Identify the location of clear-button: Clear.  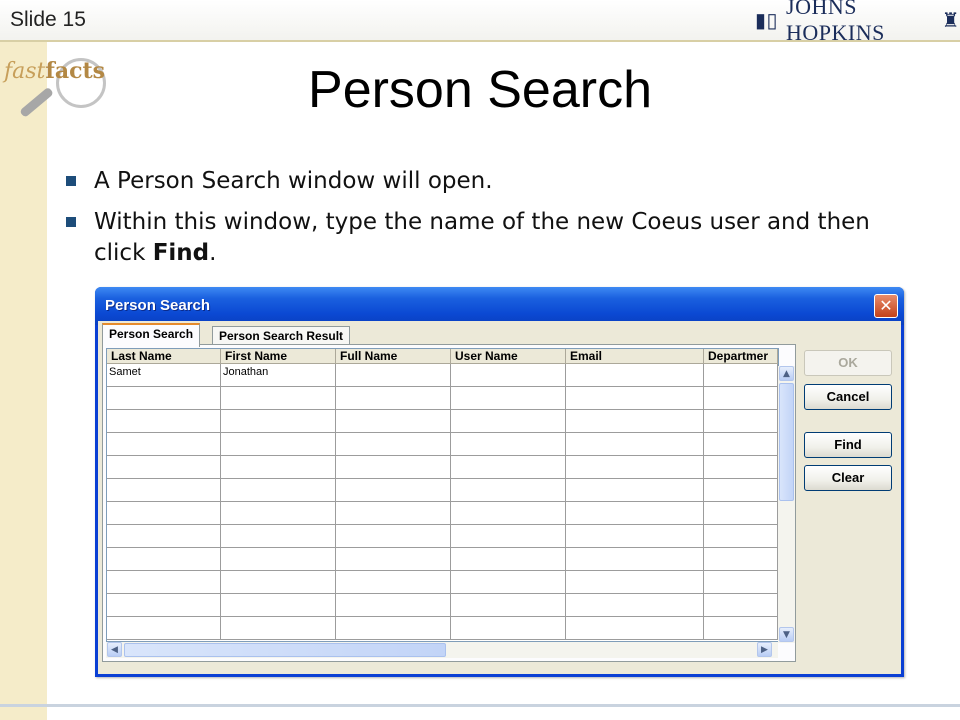
(848, 478).